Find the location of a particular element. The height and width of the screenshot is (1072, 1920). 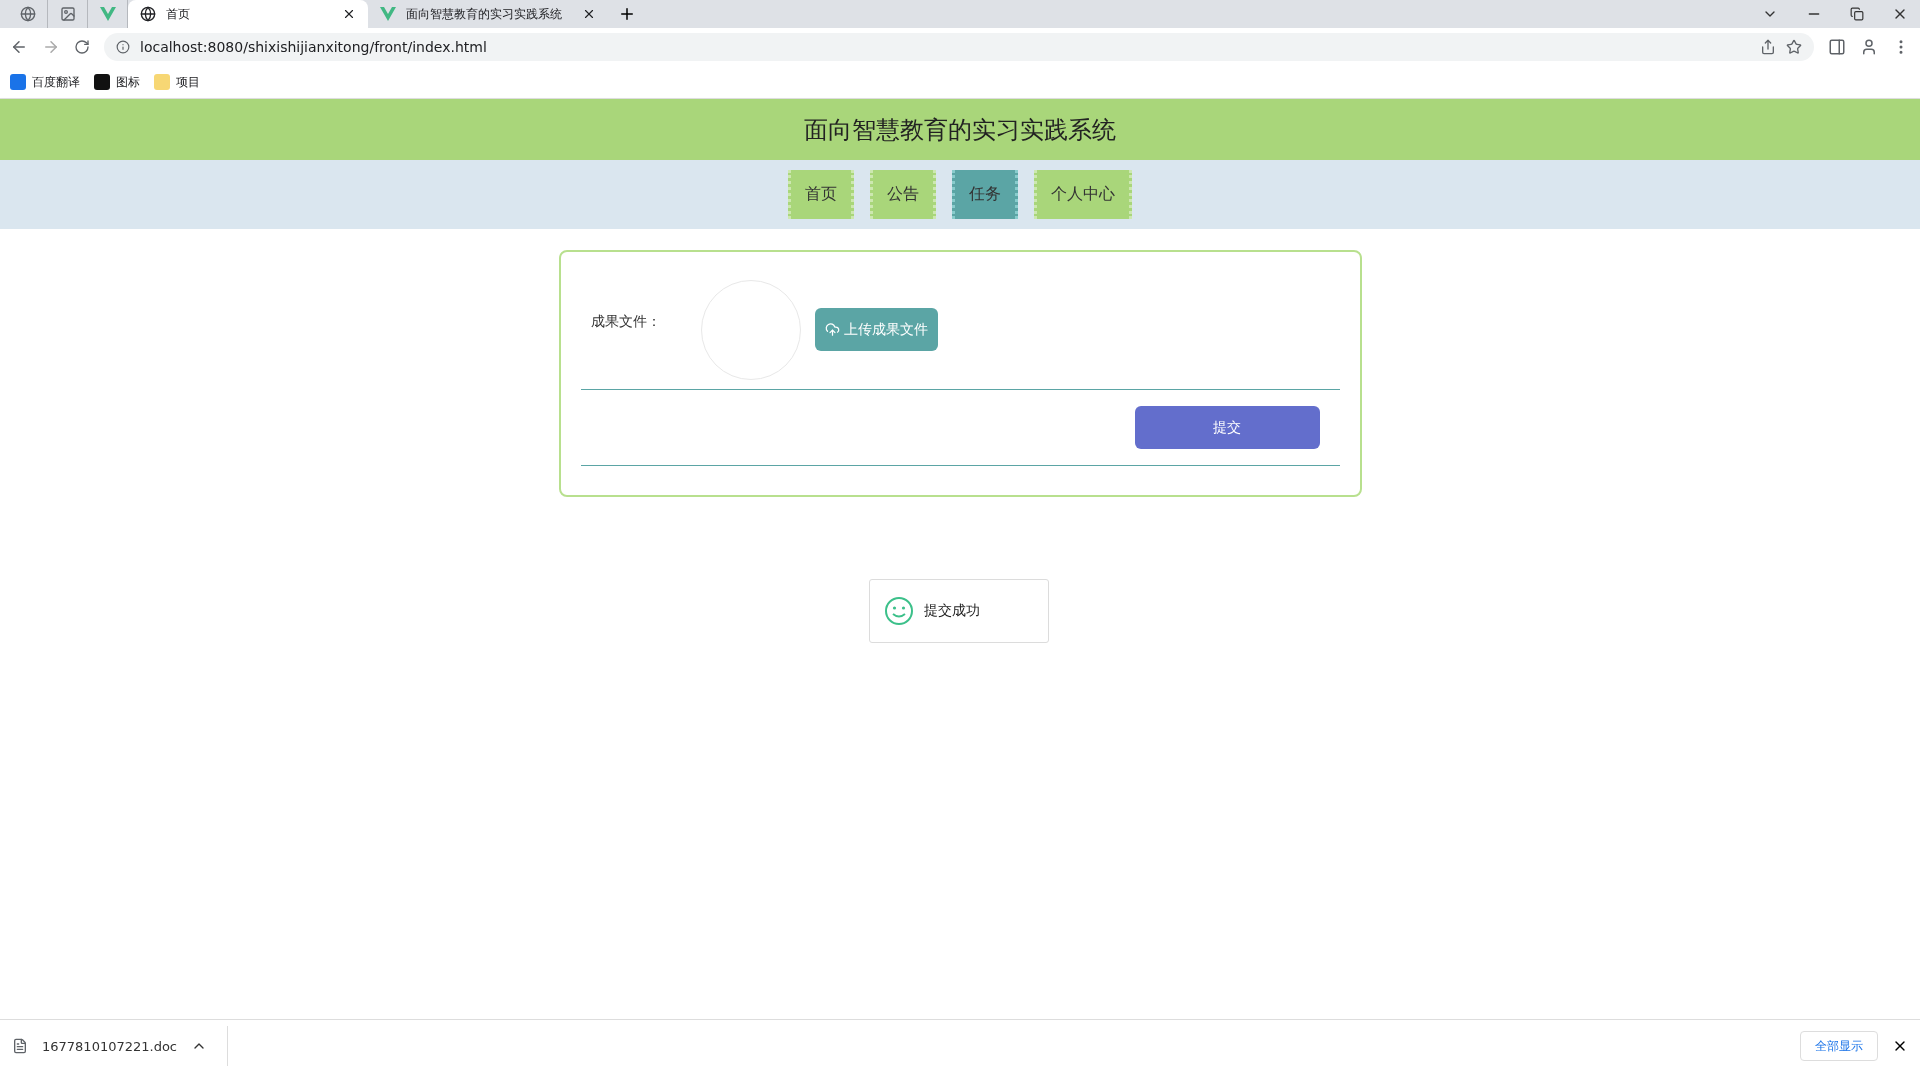

bookmark: 图标 is located at coordinates (117, 82).